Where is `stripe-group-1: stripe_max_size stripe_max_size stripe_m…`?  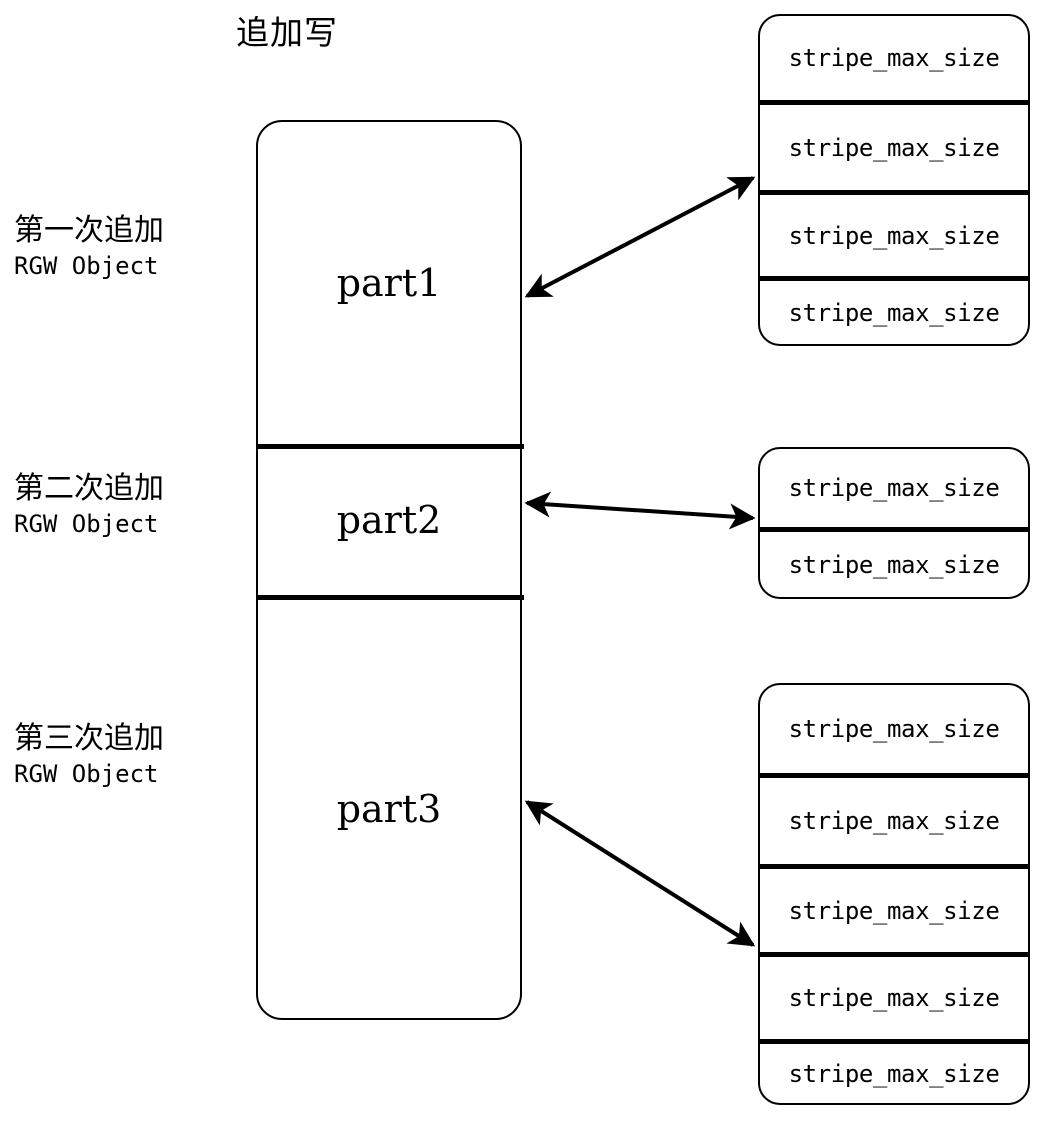
stripe-group-1: stripe_max_size stripe_max_size stripe_m… is located at coordinates (894, 180).